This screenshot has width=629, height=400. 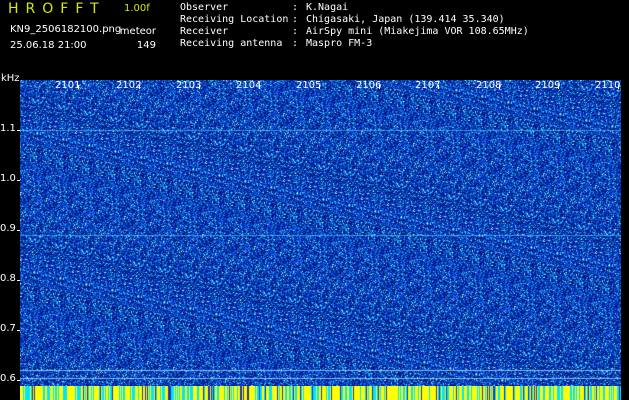 I want to click on y-tick-label: 0.7, so click(x=8, y=328).